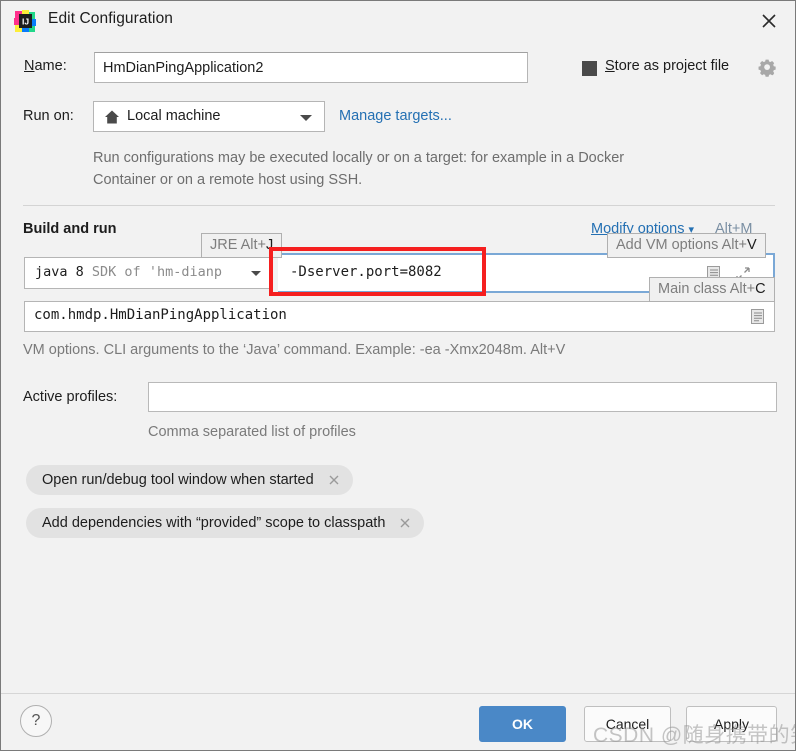 This screenshot has width=796, height=751. Describe the element at coordinates (707, 289) in the screenshot. I see `main-class-tooltip-text: Main class Alt+` at that location.